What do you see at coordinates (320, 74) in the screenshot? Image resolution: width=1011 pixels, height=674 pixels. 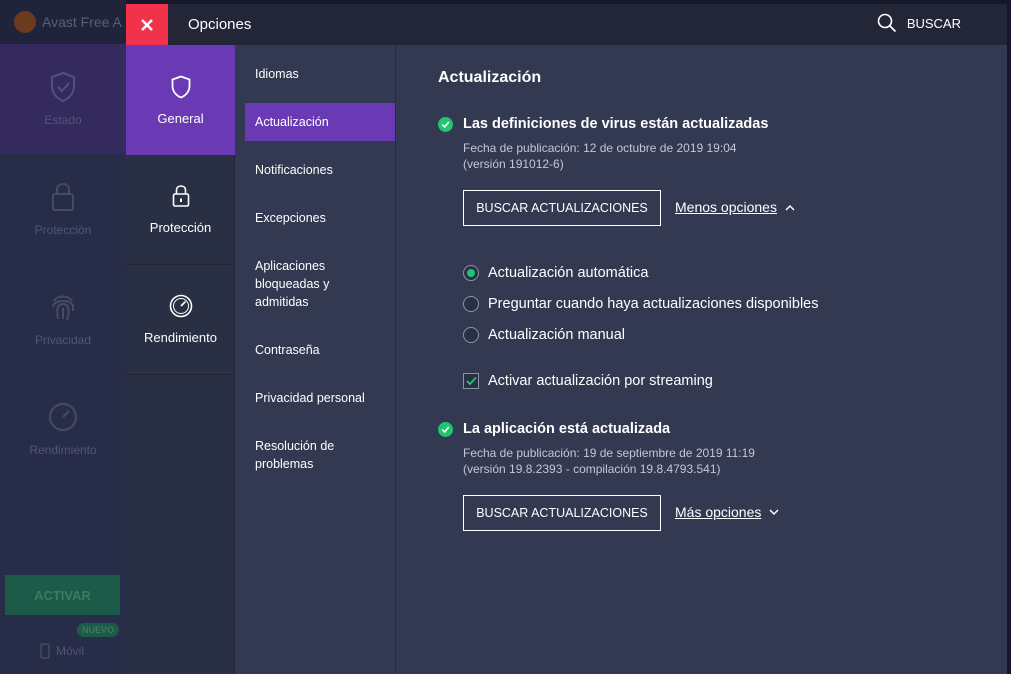 I see `submenu-item-idiomas: Idiomas` at bounding box center [320, 74].